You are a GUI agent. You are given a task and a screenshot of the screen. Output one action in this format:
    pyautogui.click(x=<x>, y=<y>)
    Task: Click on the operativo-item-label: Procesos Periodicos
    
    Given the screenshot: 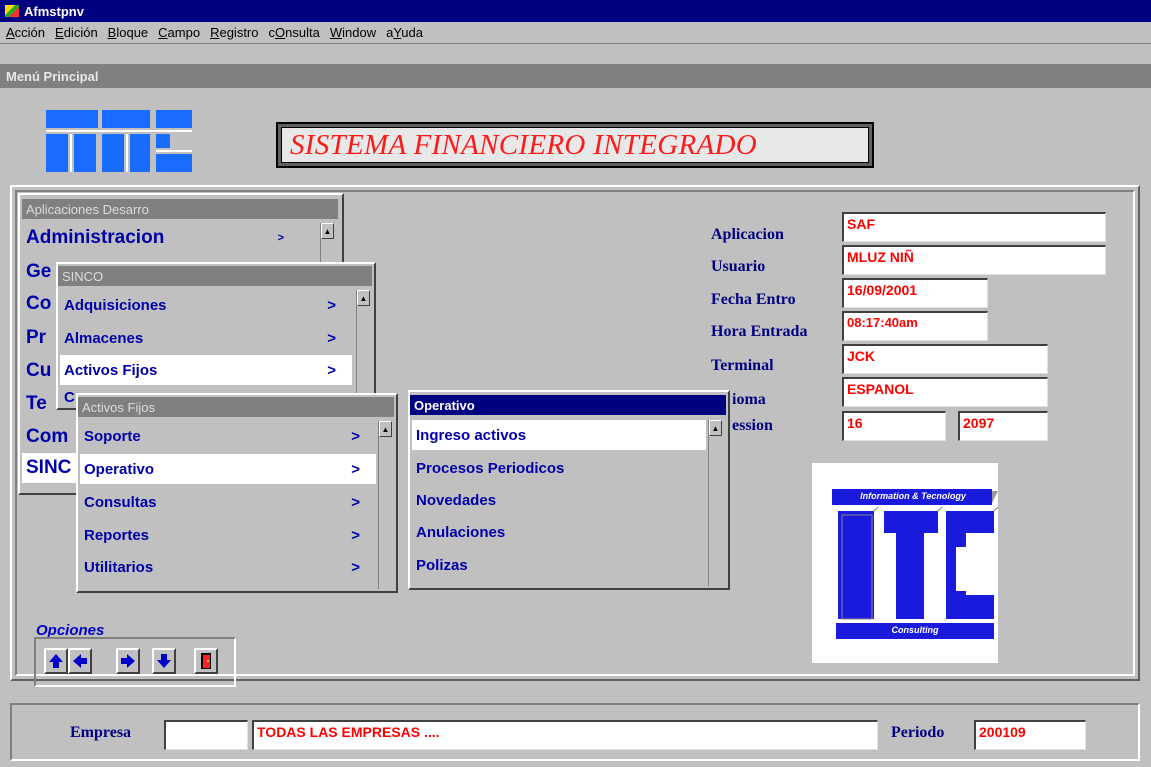 What is the action you would take?
    pyautogui.click(x=490, y=468)
    